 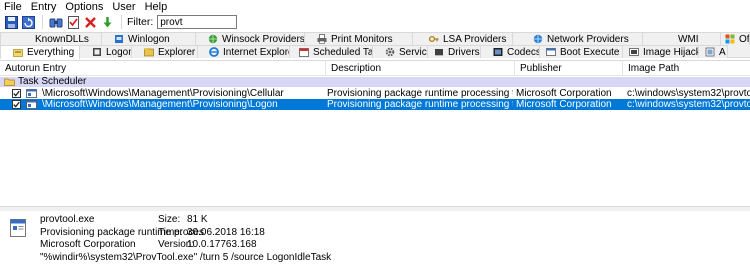 I want to click on tab-scheduled-tasks: Scheduled Tasks, so click(x=331, y=51).